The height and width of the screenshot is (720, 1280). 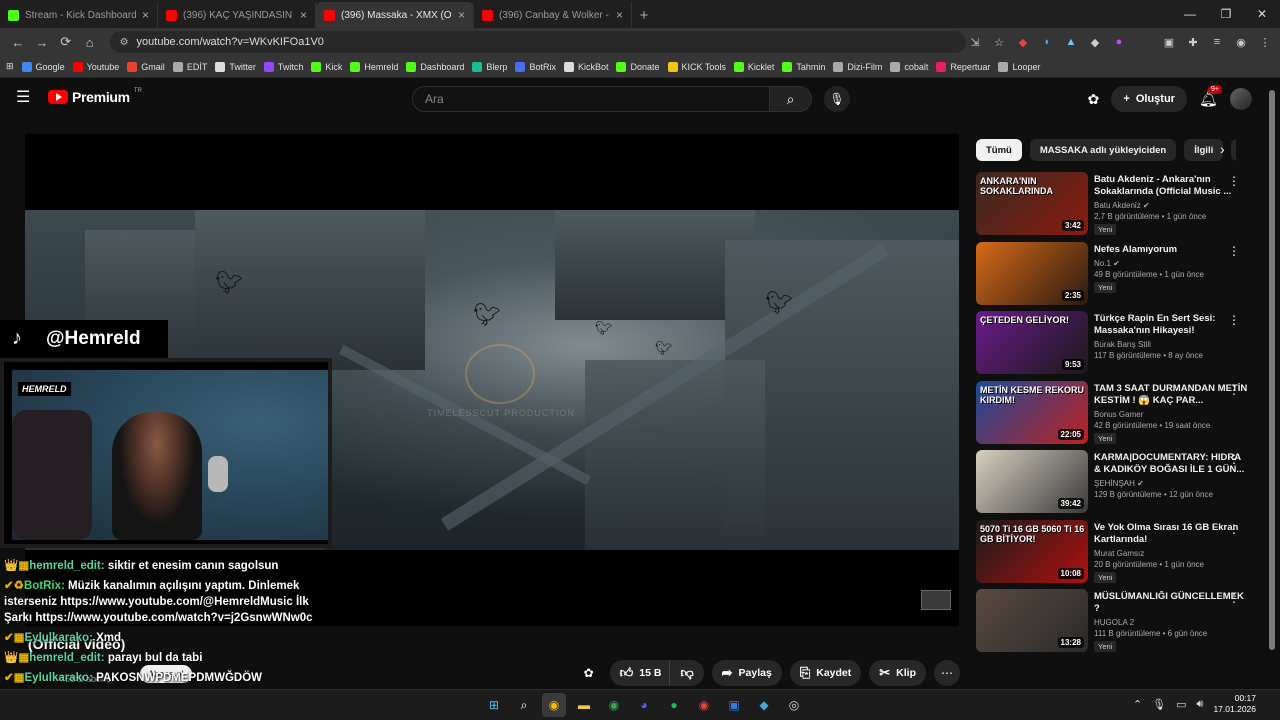 What do you see at coordinates (18, 42) in the screenshot?
I see `back-button: ←` at bounding box center [18, 42].